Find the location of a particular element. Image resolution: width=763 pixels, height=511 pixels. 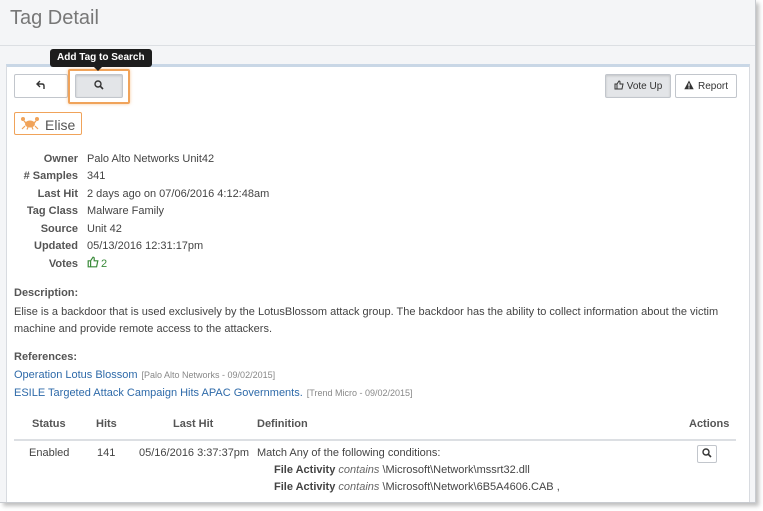

report-button: Report is located at coordinates (706, 86).